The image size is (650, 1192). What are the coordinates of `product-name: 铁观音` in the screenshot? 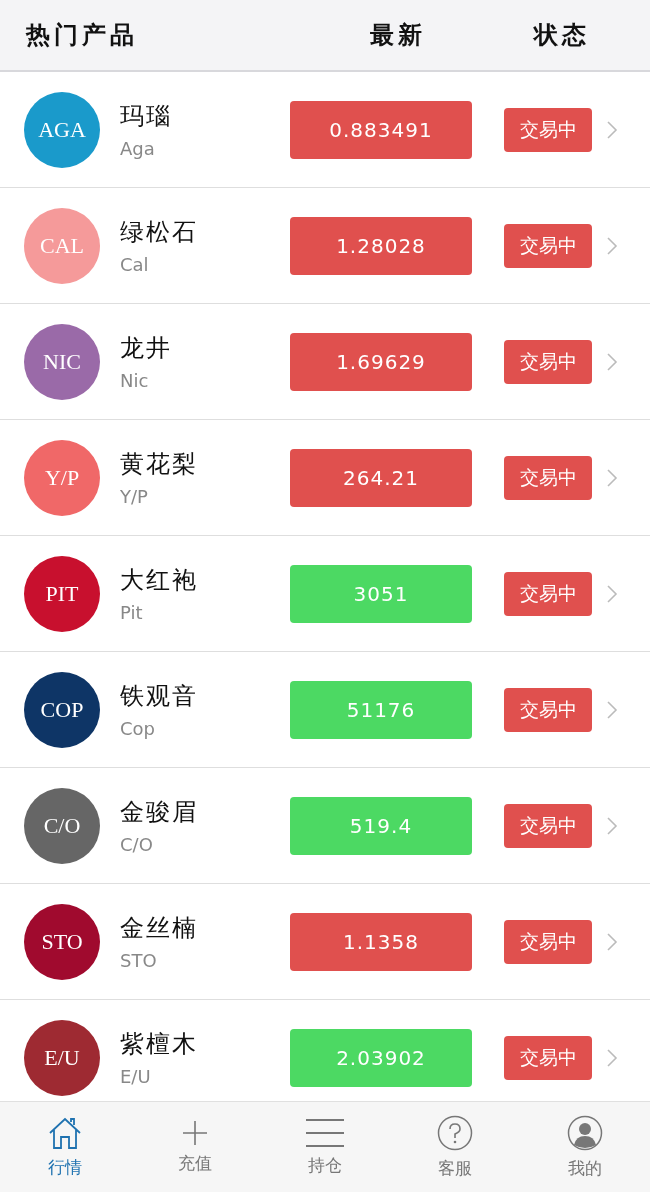 It's located at (159, 696).